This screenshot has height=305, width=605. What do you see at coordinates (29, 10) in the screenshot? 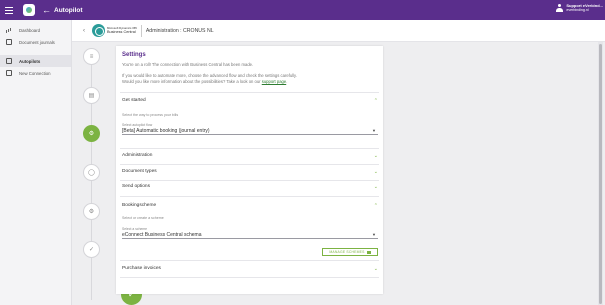
I see `app-logo` at bounding box center [29, 10].